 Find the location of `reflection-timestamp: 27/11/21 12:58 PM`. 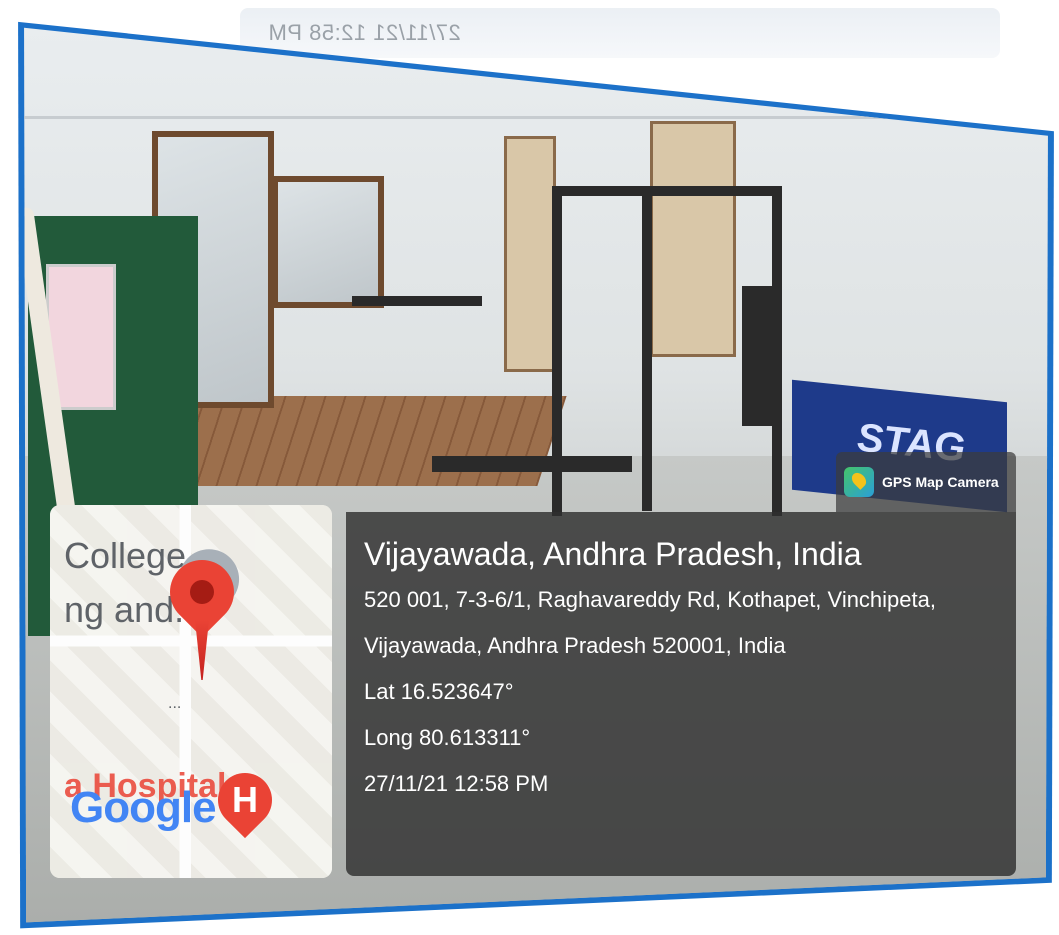

reflection-timestamp: 27/11/21 12:58 PM is located at coordinates (364, 32).